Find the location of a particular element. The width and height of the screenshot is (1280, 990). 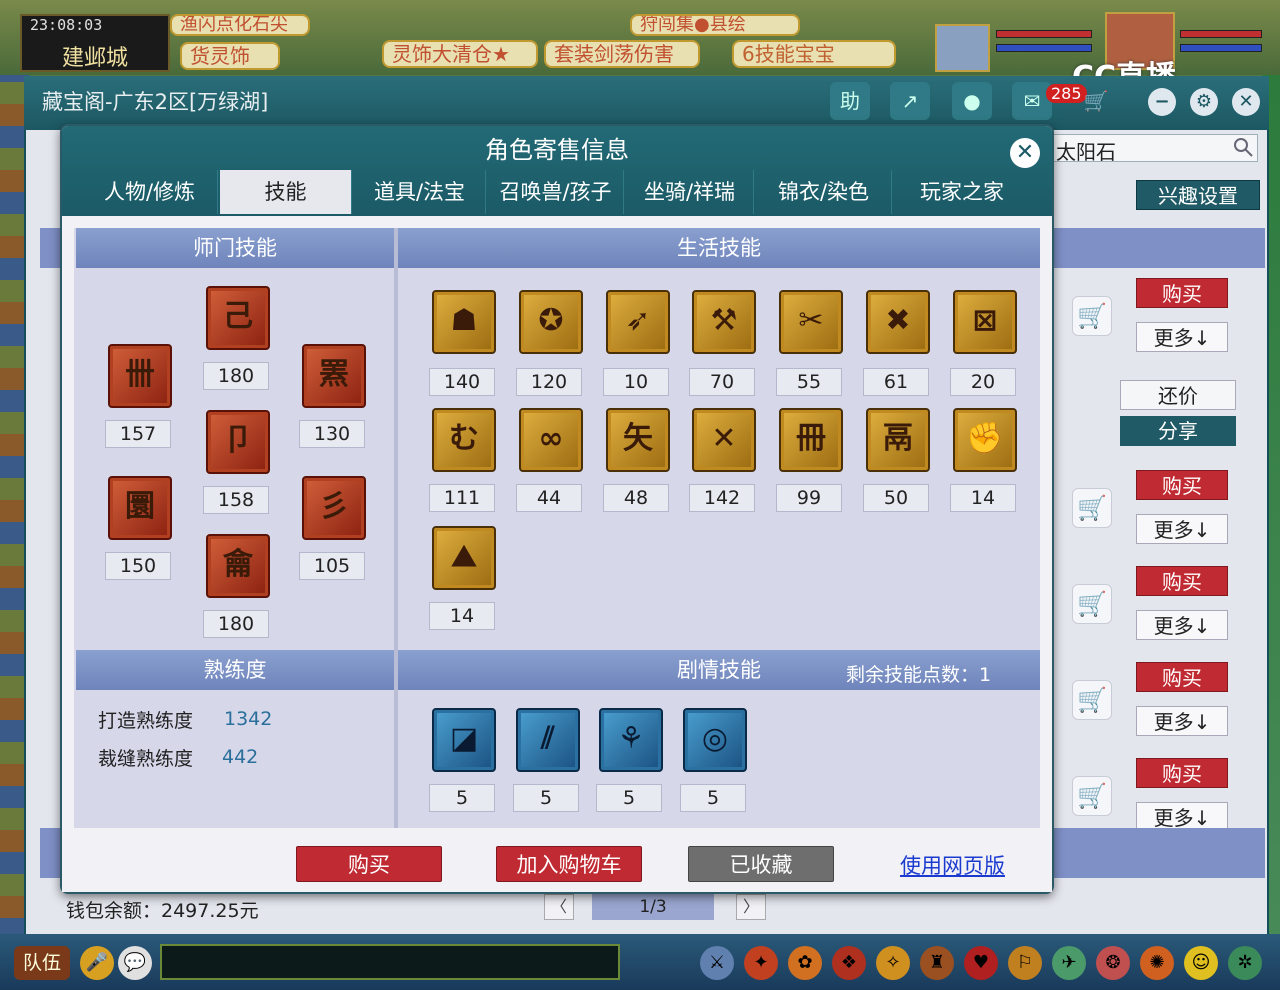

settings-gear-icon: ⚙ is located at coordinates (1204, 102).